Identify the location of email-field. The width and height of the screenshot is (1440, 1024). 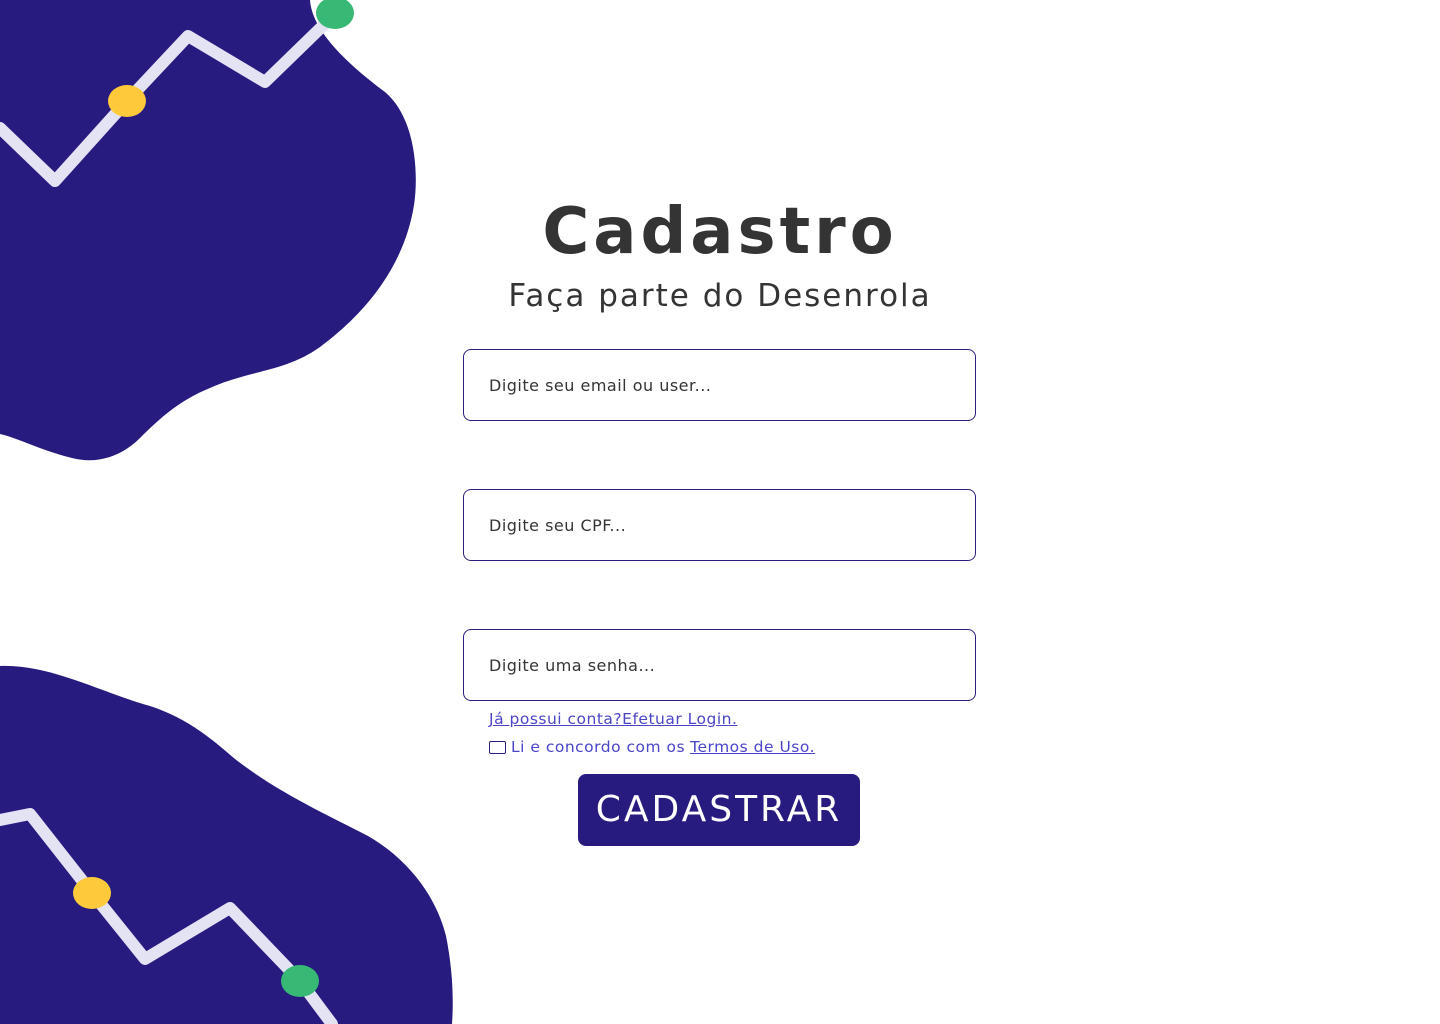
(719, 385).